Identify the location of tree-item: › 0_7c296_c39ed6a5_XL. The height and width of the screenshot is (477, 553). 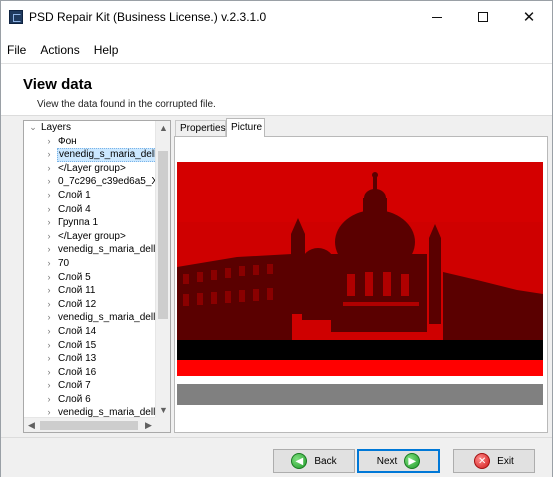
(94, 182).